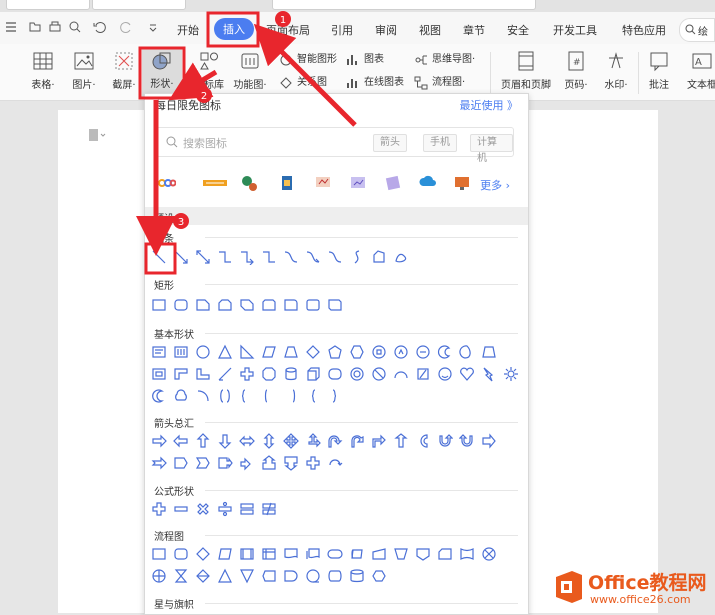 This screenshot has height=615, width=715. Describe the element at coordinates (204, 96) in the screenshot. I see `step-label-2: 2` at that location.